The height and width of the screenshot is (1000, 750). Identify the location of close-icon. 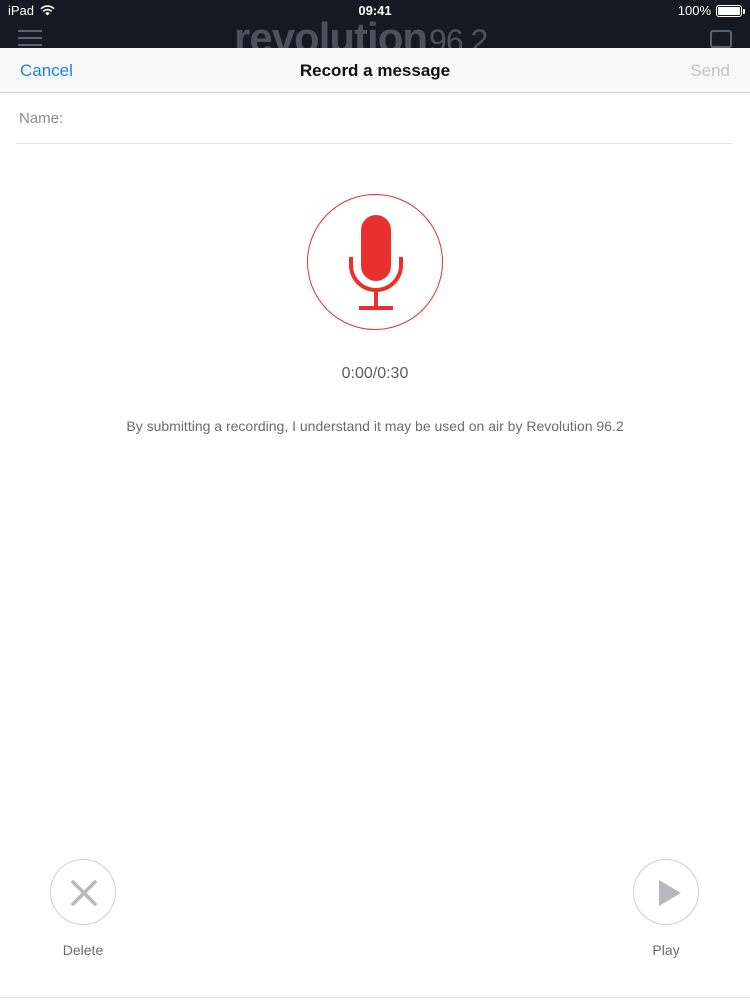
(84, 893).